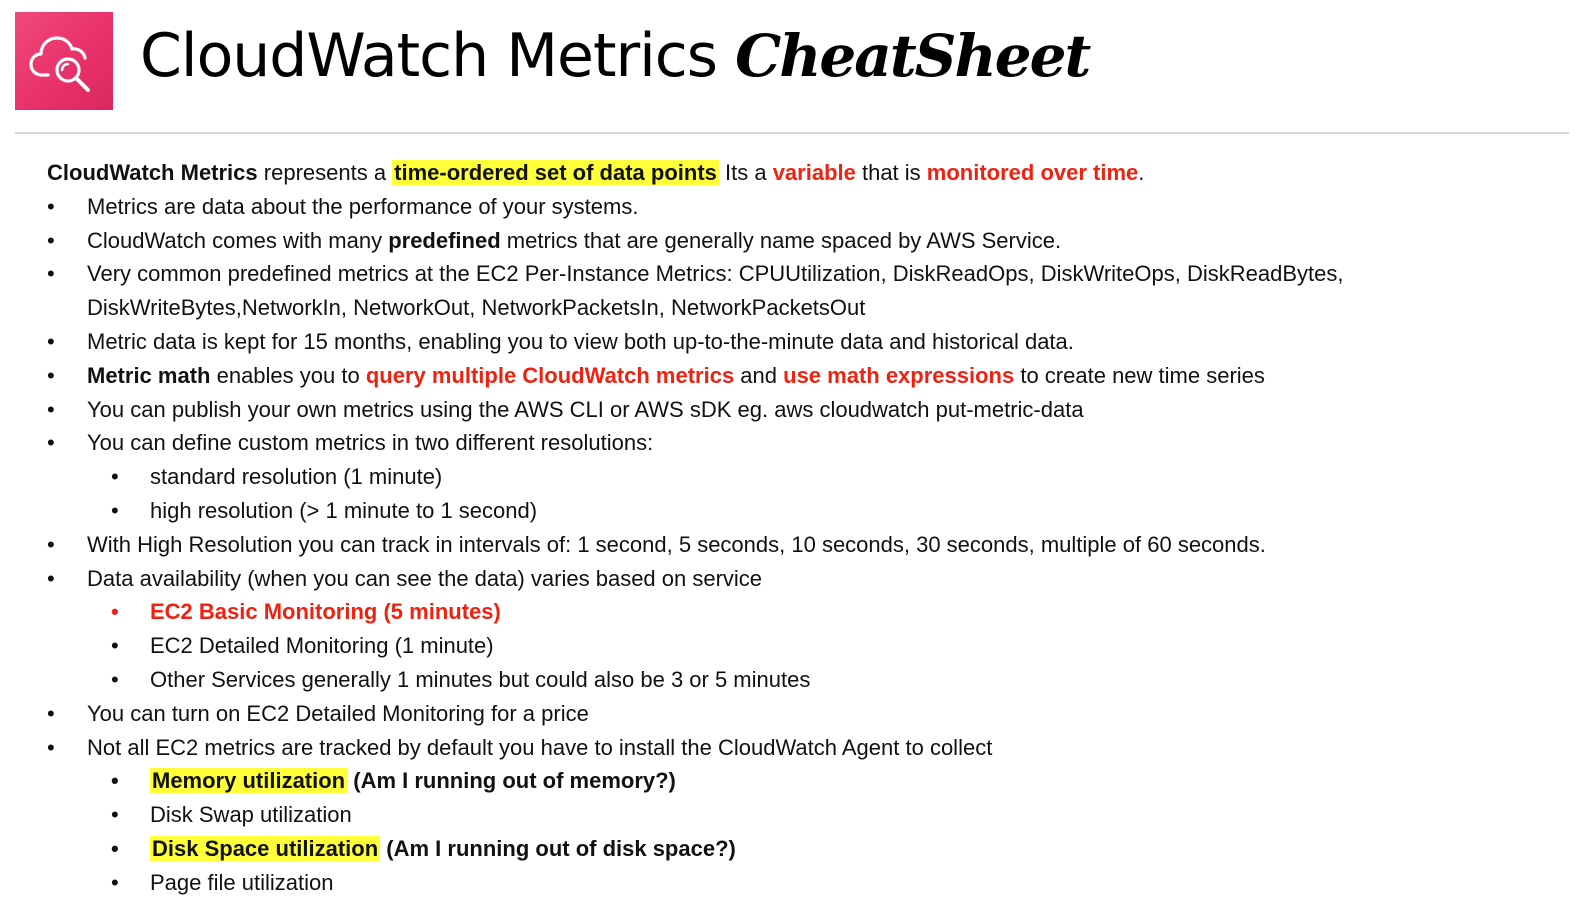  What do you see at coordinates (759, 375) in the screenshot?
I see `list-item-text: and` at bounding box center [759, 375].